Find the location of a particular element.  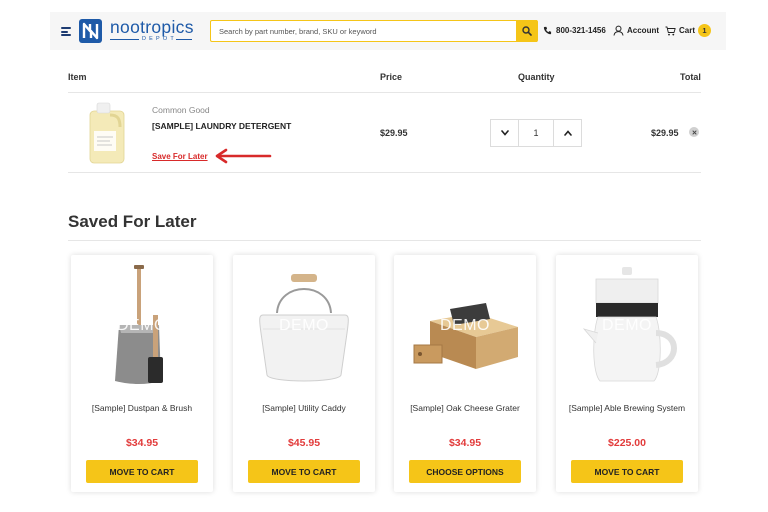

quantity-value: 1 is located at coordinates (536, 133).